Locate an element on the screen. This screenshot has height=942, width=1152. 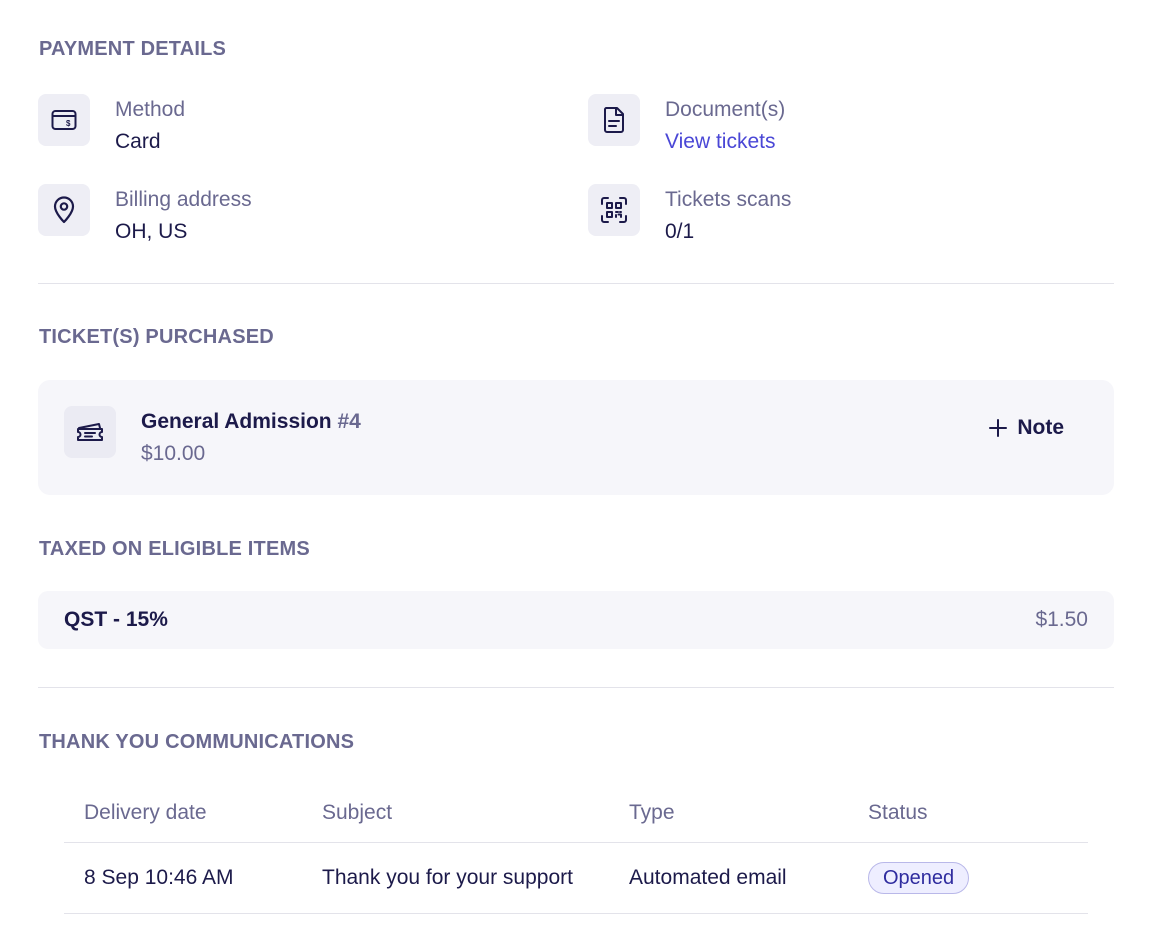
ticket-number: #4 is located at coordinates (349, 421).